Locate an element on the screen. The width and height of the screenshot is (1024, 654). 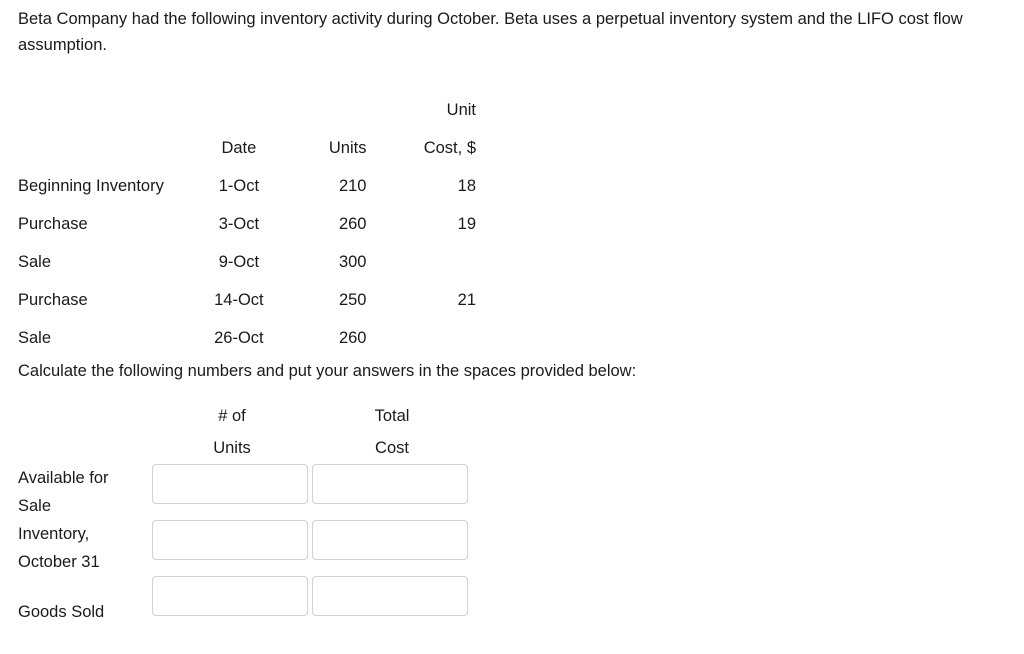
inventory-header-date-spacer is located at coordinates (239, 101).